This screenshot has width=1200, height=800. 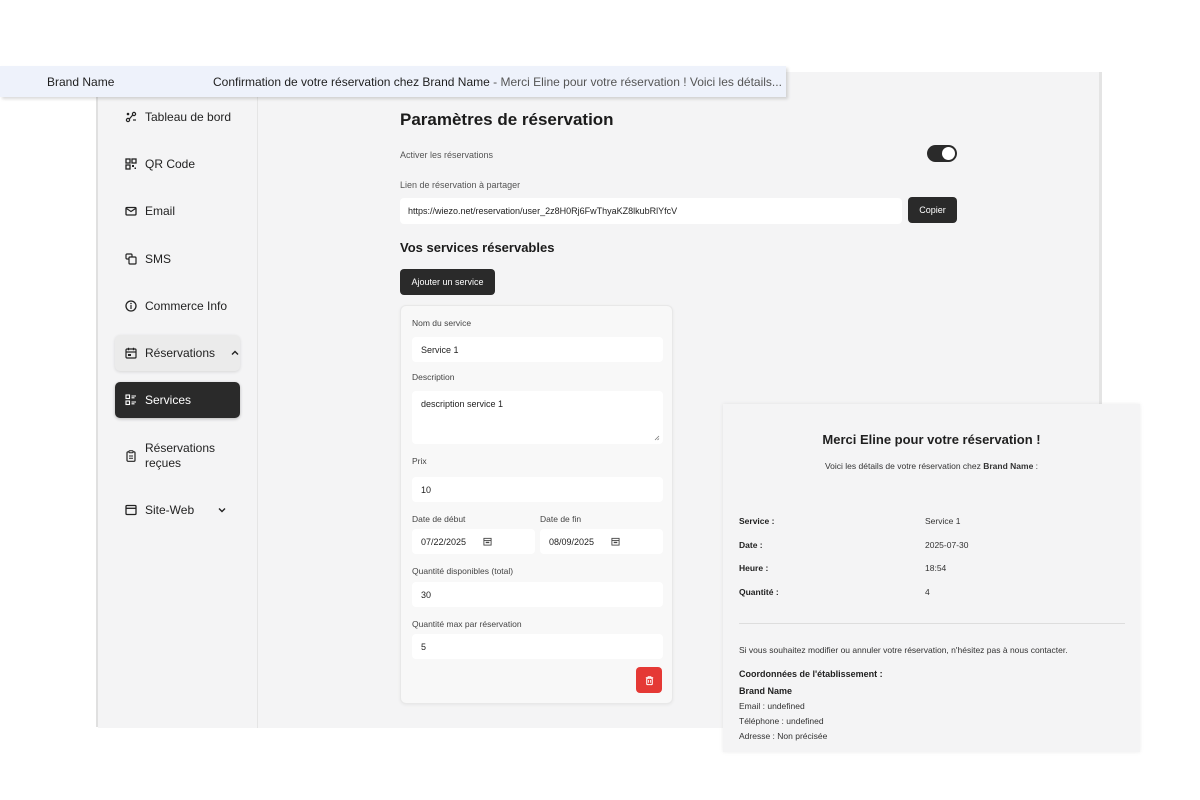 I want to click on sidebar-item-qr-code: QR Code, so click(x=177, y=164).